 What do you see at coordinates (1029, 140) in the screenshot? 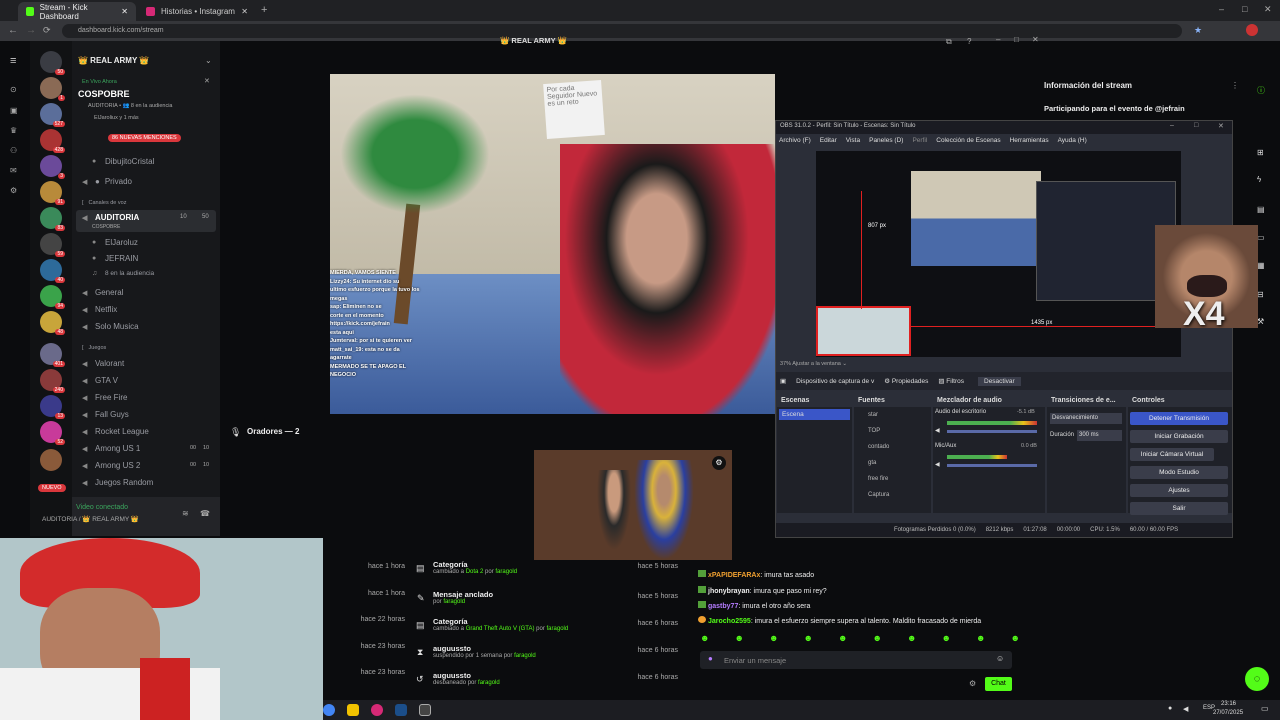
I see `menu-herramientas: Herramientas` at bounding box center [1029, 140].